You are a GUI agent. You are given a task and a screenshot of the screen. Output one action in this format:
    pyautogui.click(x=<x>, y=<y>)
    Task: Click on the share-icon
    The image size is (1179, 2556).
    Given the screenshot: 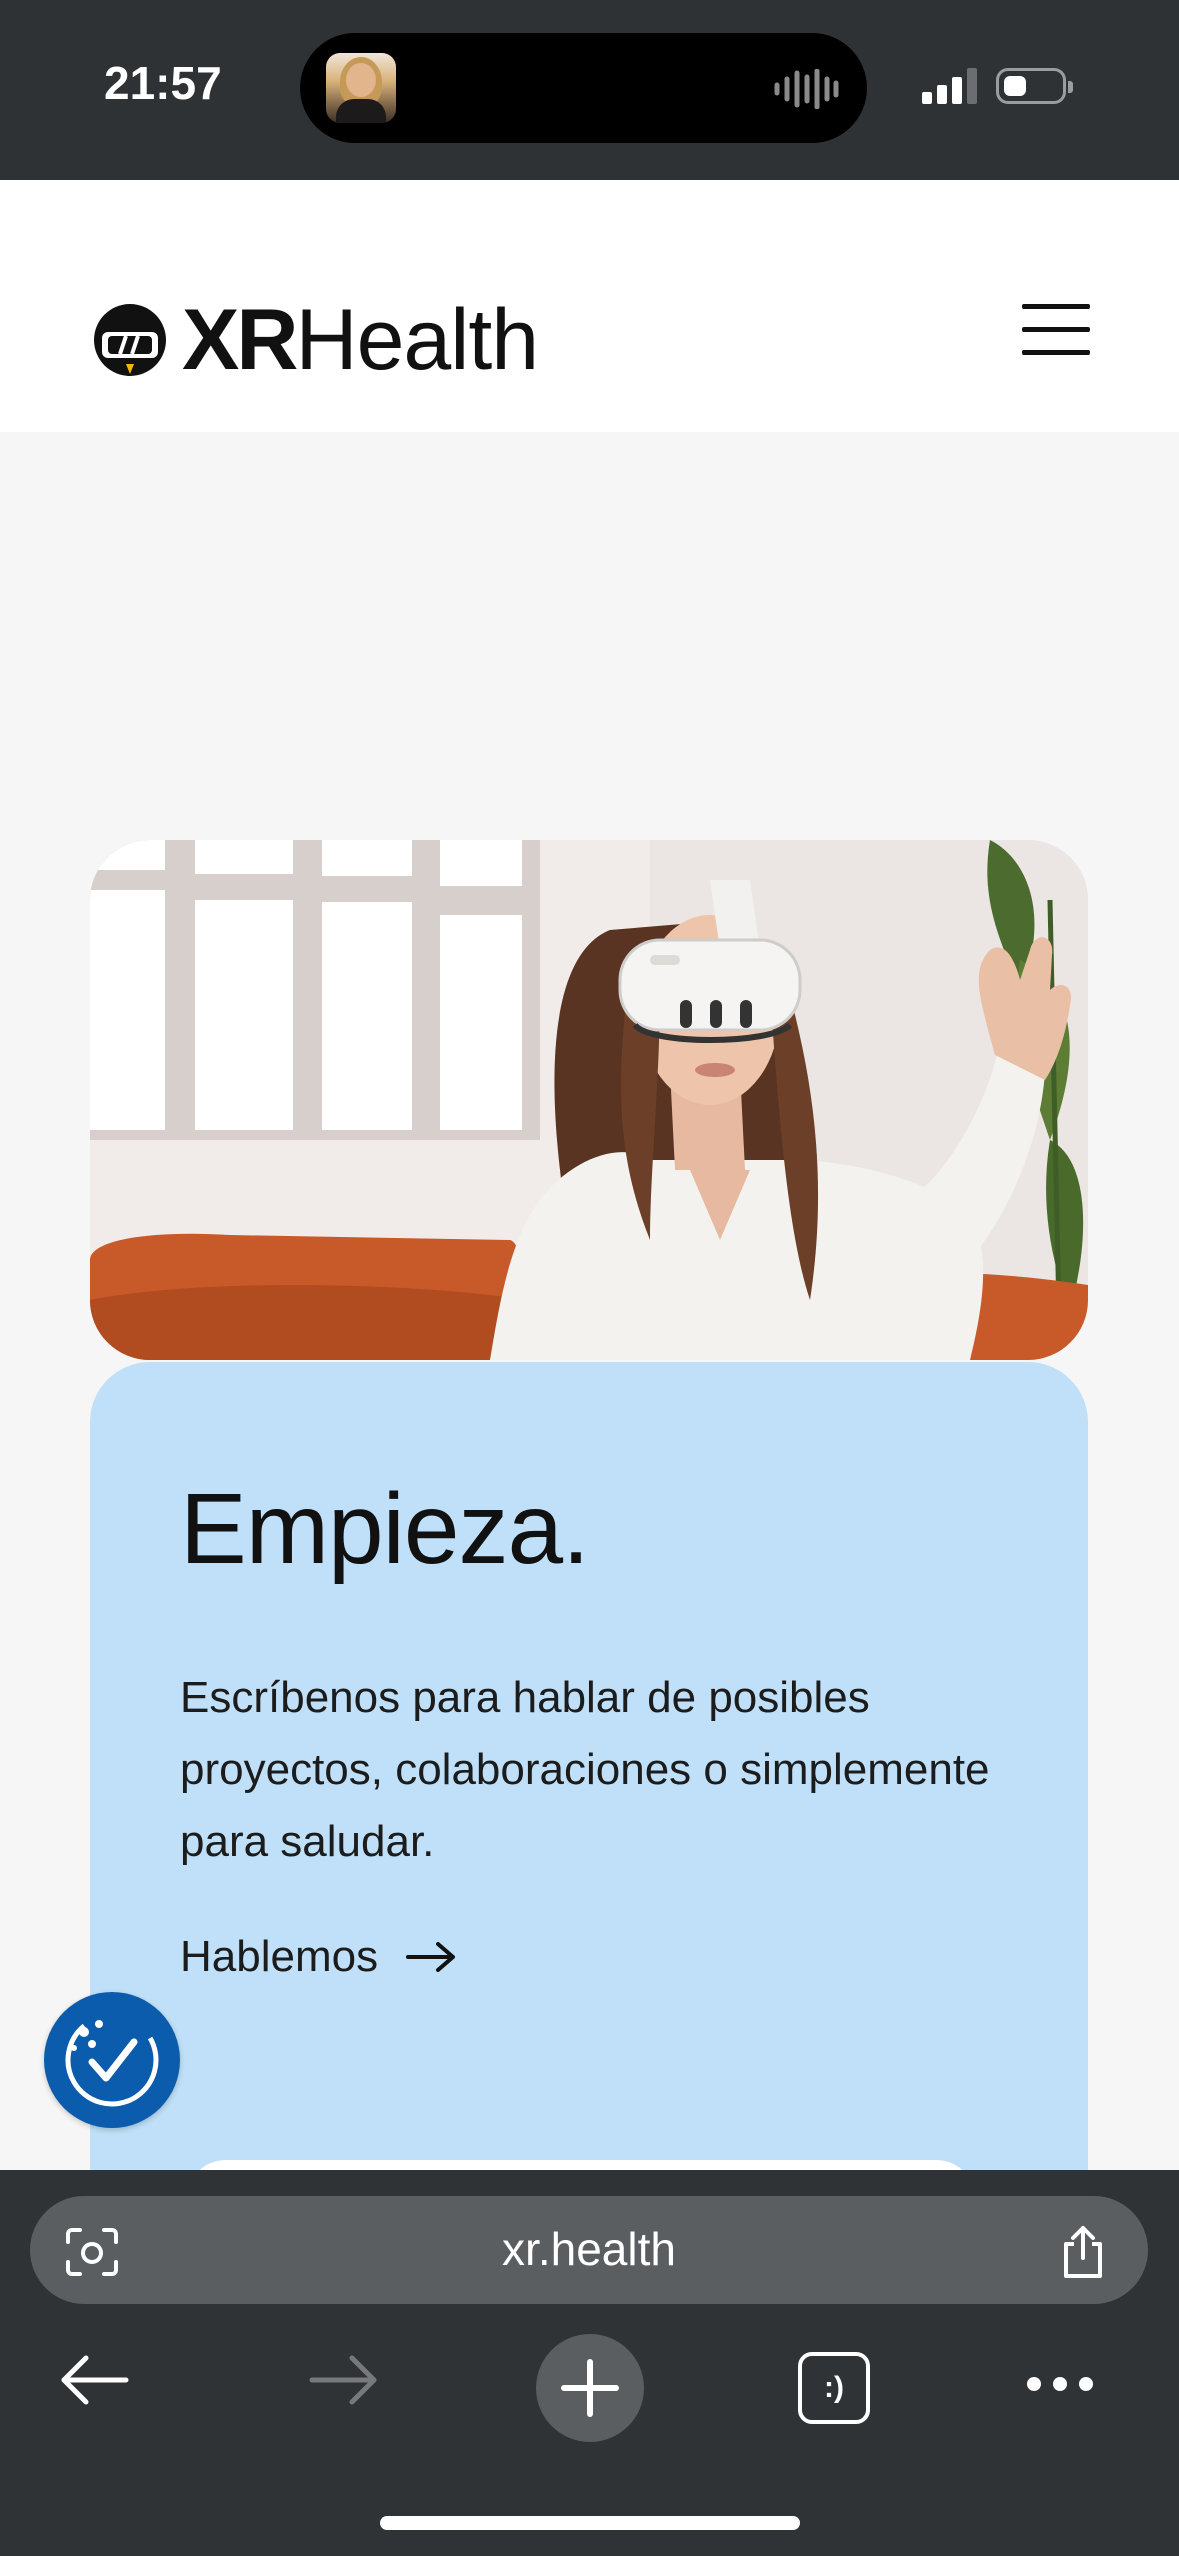 What is the action you would take?
    pyautogui.click(x=1083, y=2252)
    